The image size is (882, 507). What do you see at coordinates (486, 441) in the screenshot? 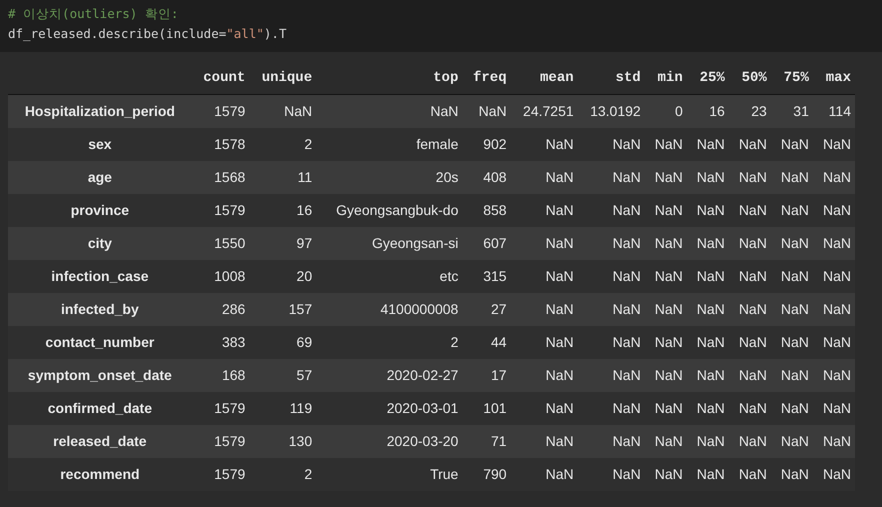
I see `table-cell: 71` at bounding box center [486, 441].